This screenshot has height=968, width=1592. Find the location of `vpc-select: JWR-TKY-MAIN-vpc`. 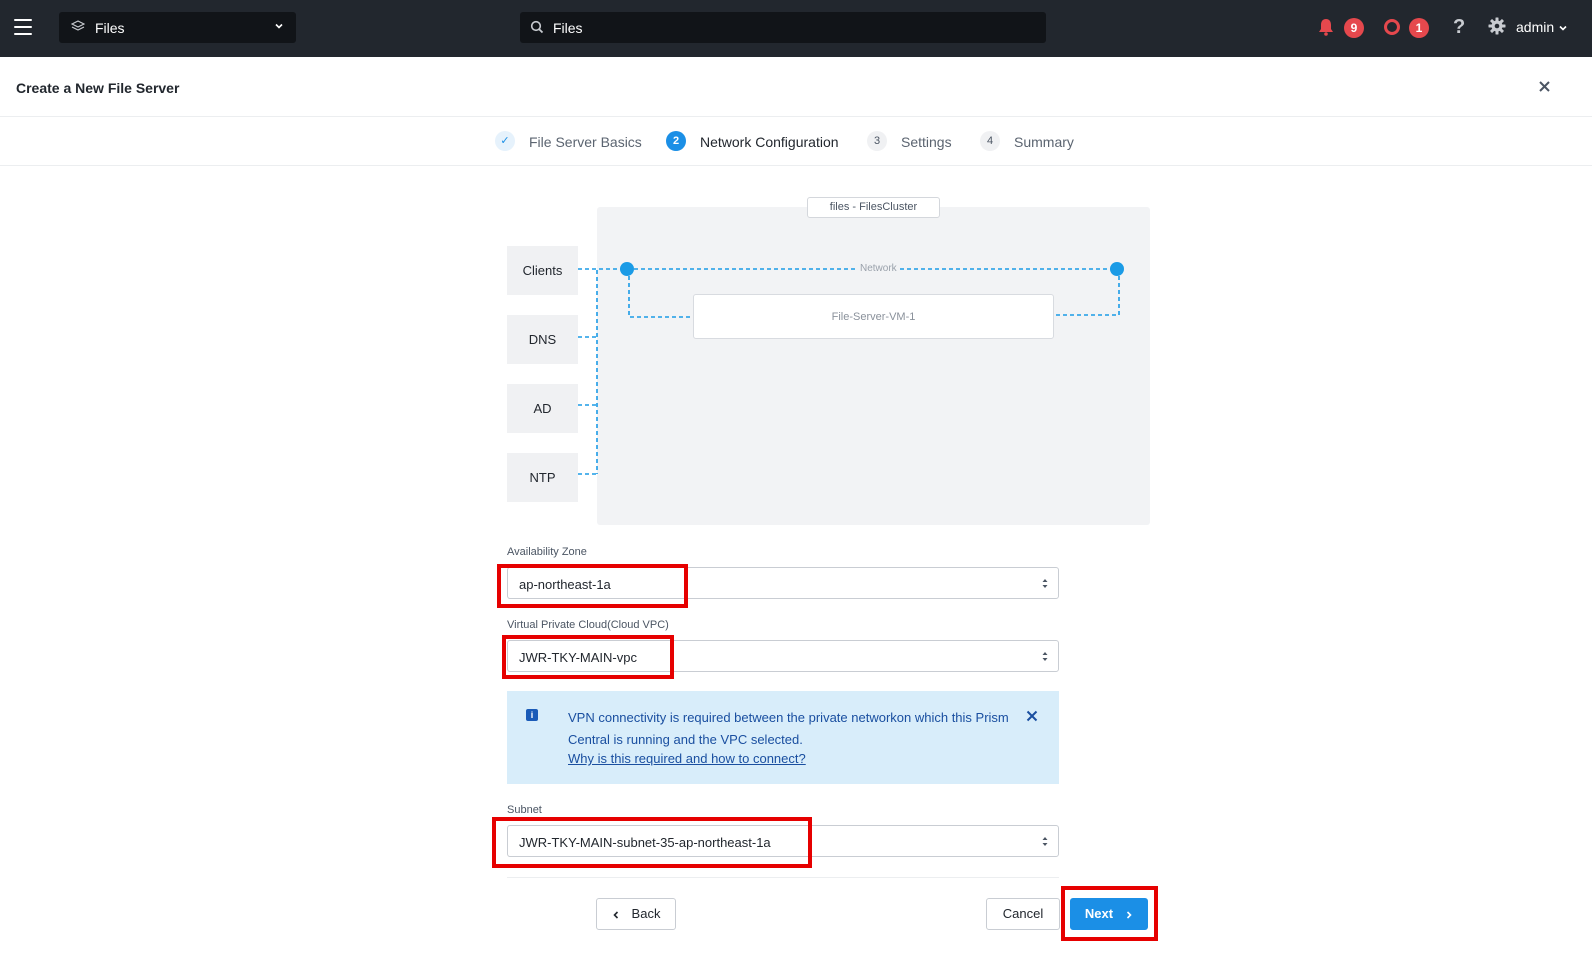

vpc-select: JWR-TKY-MAIN-vpc is located at coordinates (783, 656).